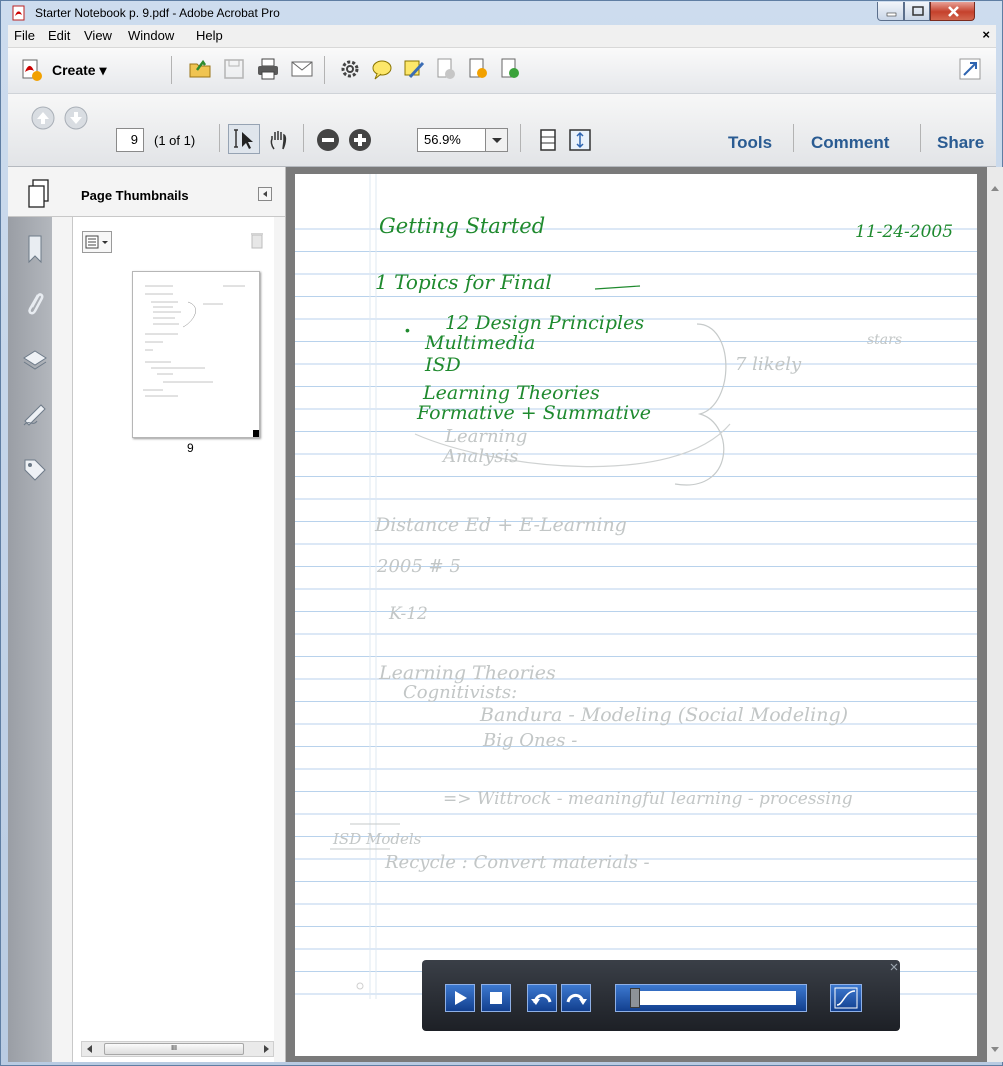 Image resolution: width=1003 pixels, height=1066 pixels. I want to click on thumbnail-options-button, so click(97, 242).